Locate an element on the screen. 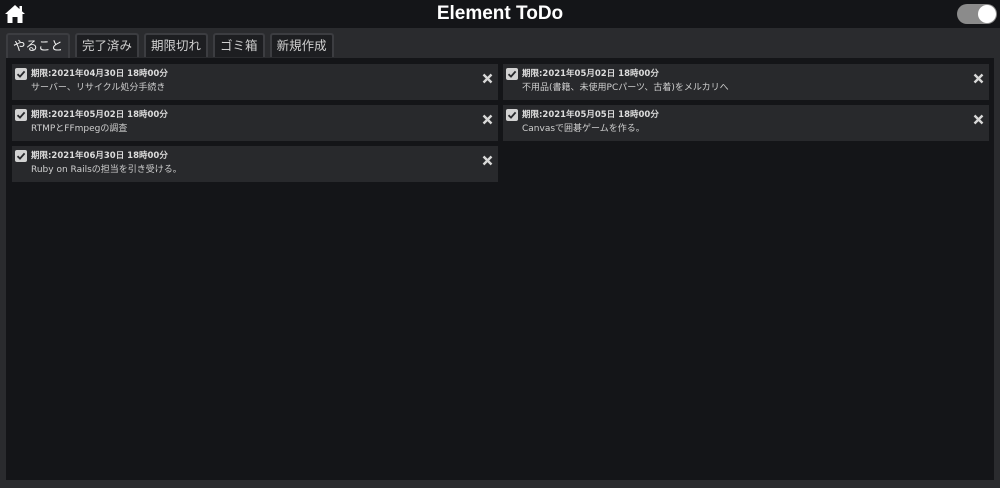  app-header: Element ToDo is located at coordinates (500, 14).